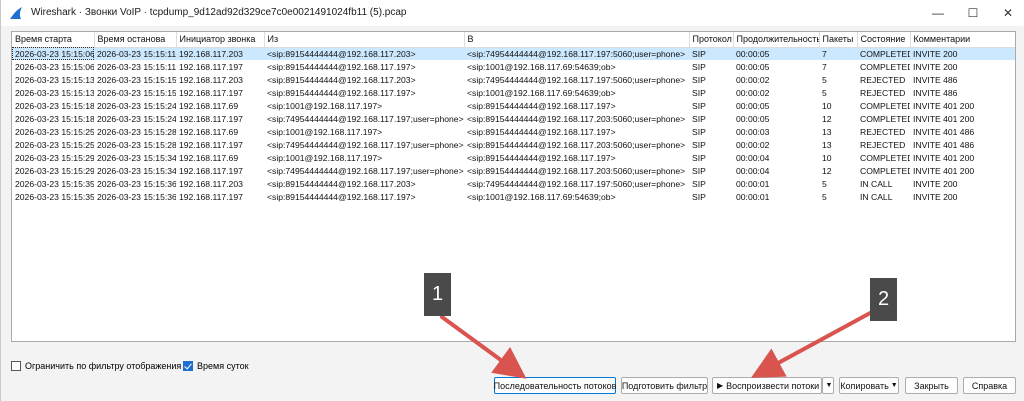 The image size is (1024, 401). Describe the element at coordinates (53, 40) in the screenshot. I see `column-header-start-time: Время старта` at that location.